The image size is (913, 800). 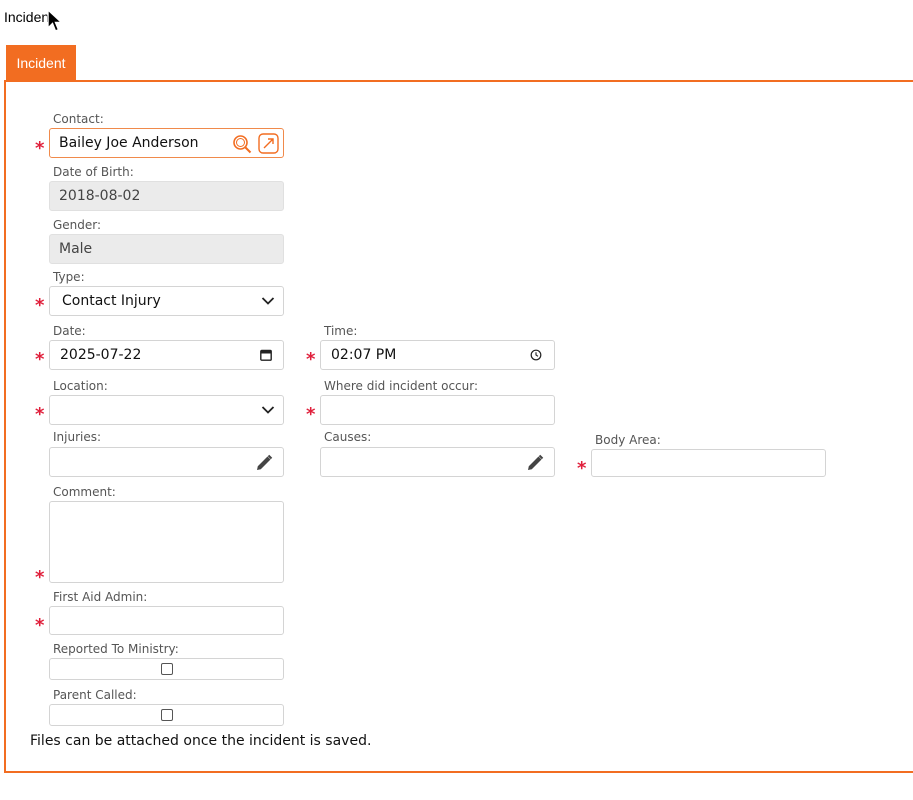 What do you see at coordinates (80, 386) in the screenshot?
I see `location-label: Location:` at bounding box center [80, 386].